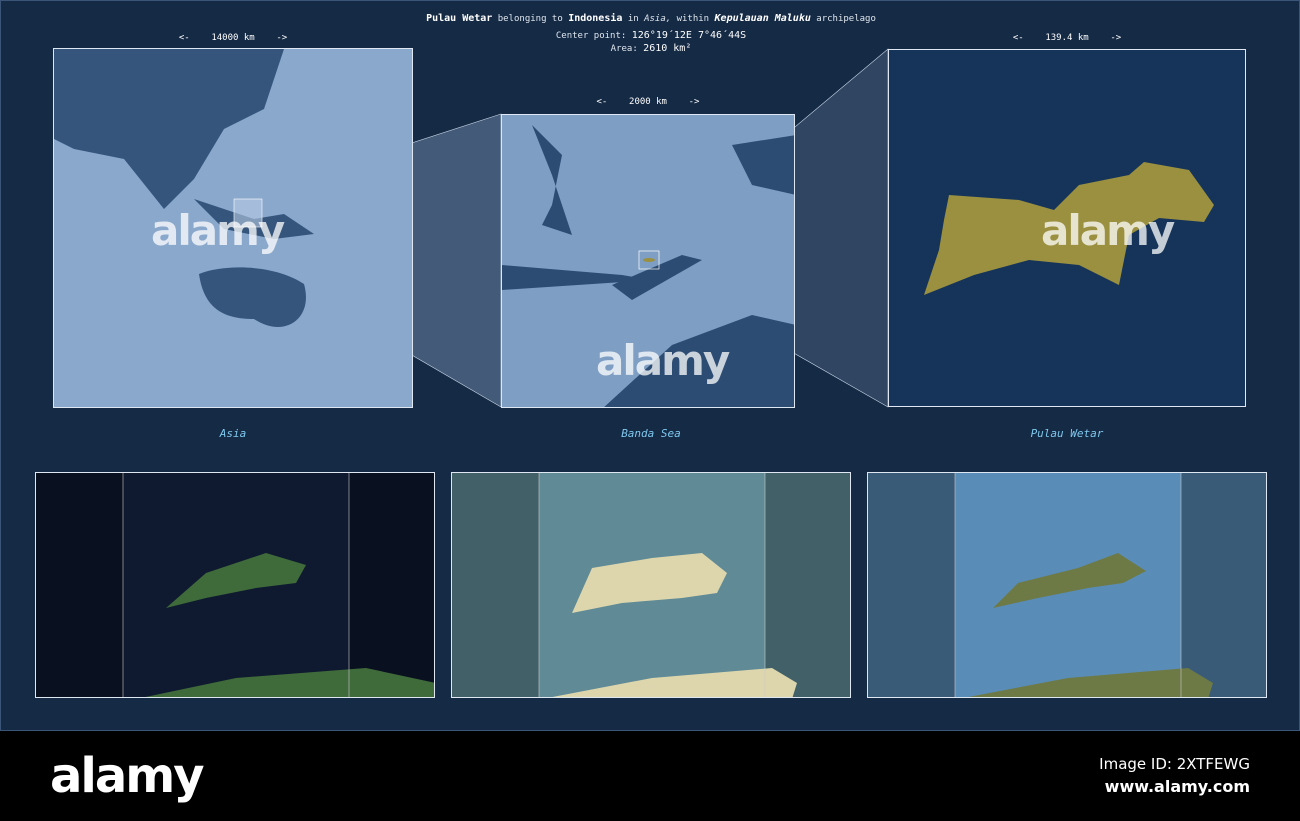  I want to click on label-banda-sea: Banda Sea, so click(651, 433).